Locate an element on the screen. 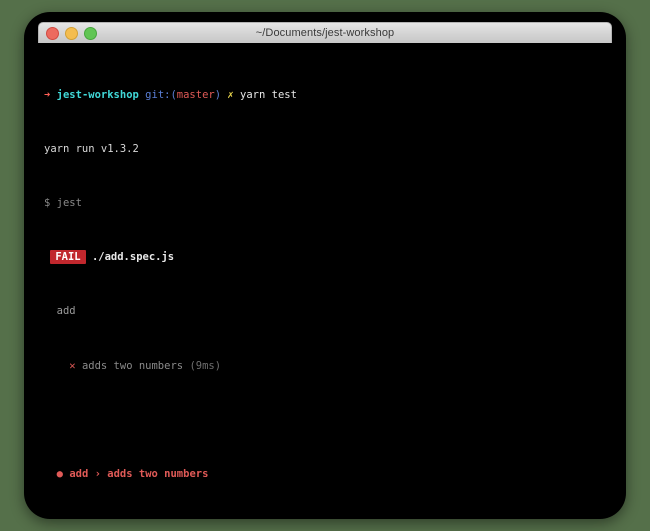  minimize-button is located at coordinates (71, 33).